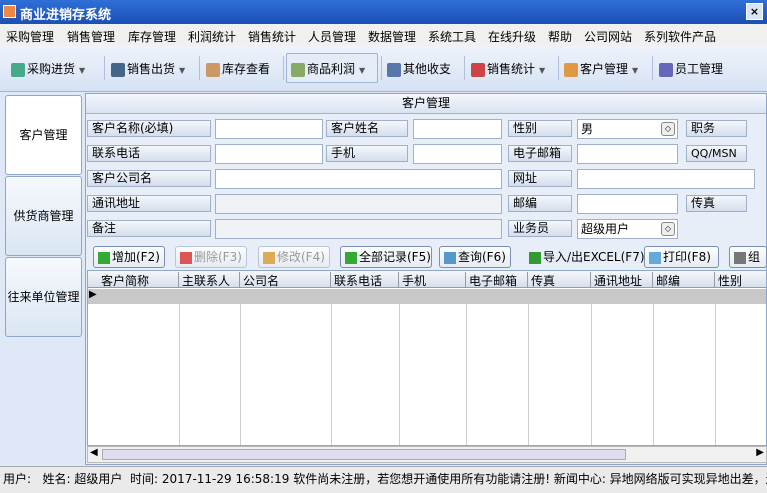 Image resolution: width=767 pixels, height=493 pixels. Describe the element at coordinates (269, 129) in the screenshot. I see `name-field` at that location.